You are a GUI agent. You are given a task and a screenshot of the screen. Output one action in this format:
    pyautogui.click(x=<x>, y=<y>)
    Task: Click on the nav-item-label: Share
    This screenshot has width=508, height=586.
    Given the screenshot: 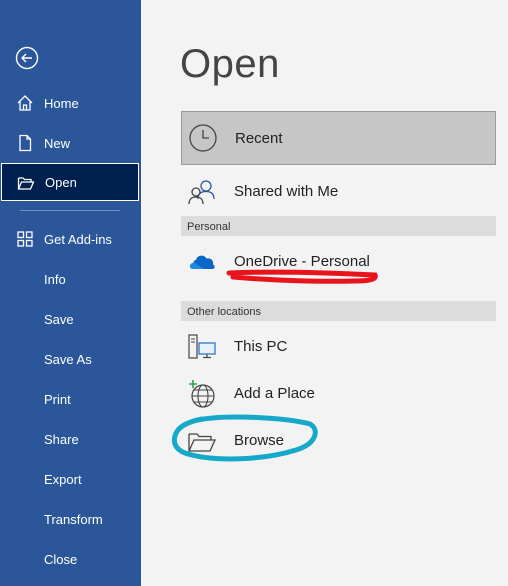 What is the action you would take?
    pyautogui.click(x=61, y=439)
    